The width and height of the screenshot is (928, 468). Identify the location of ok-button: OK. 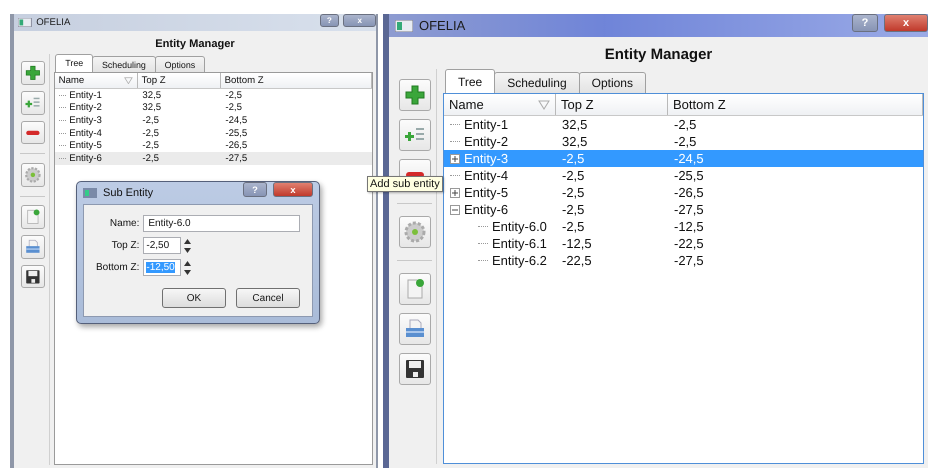
(194, 298).